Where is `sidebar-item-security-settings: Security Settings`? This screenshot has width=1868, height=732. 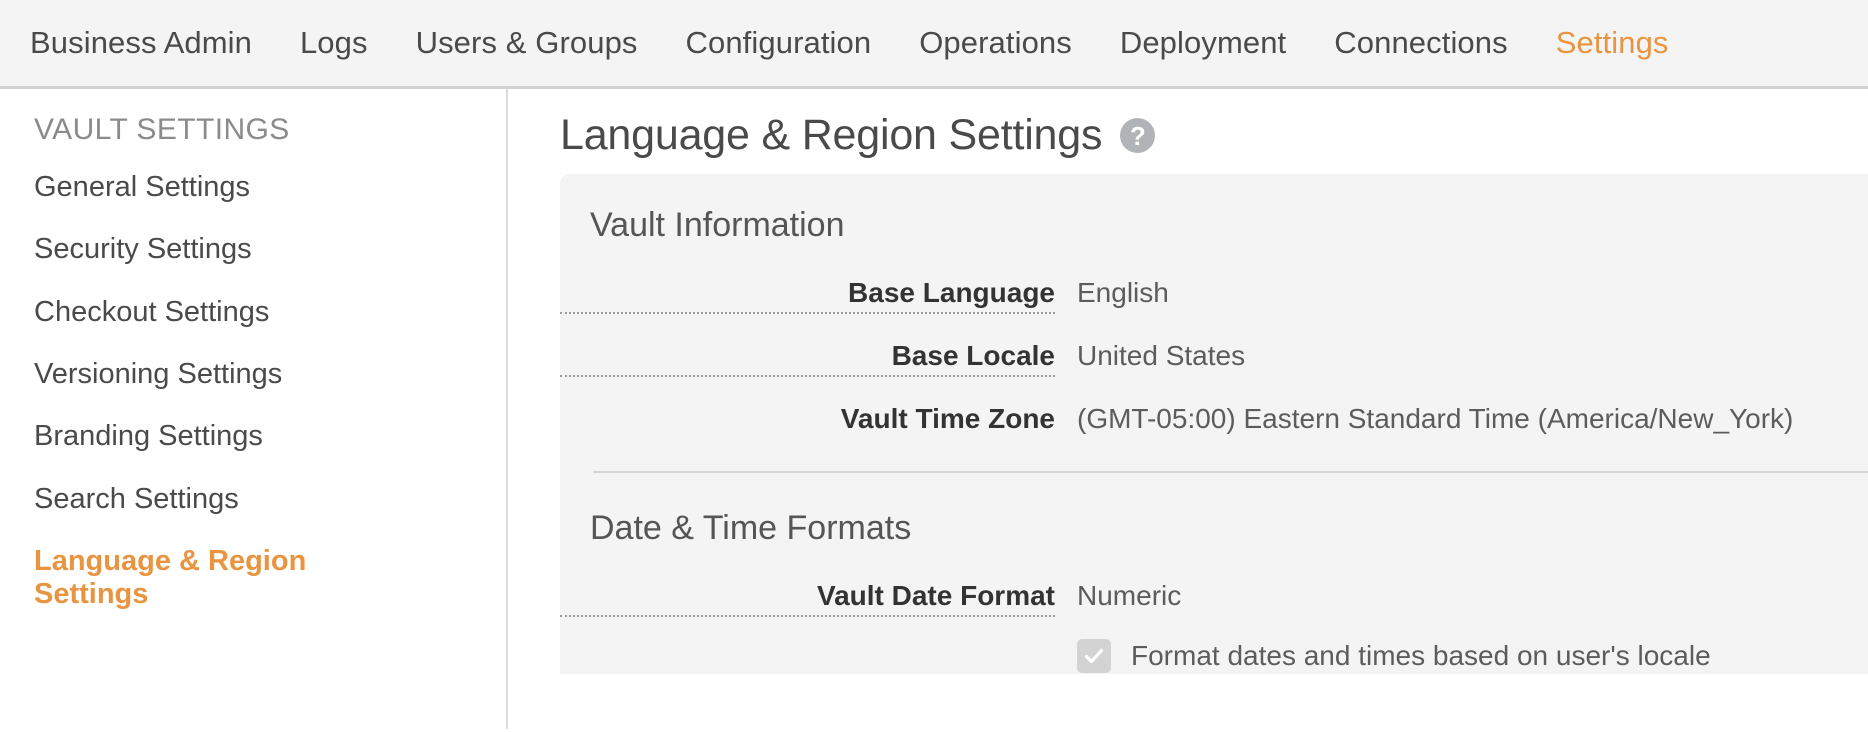
sidebar-item-security-settings: Security Settings is located at coordinates (253, 250).